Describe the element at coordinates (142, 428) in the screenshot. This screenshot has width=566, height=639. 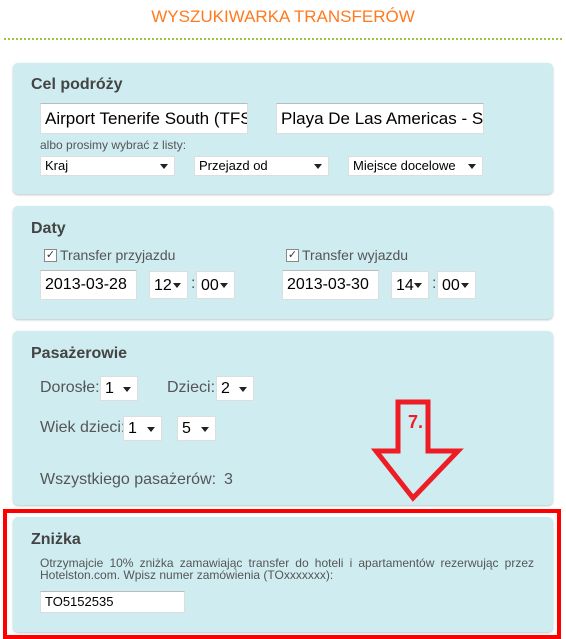
I see `child-age-1-select: 1` at that location.